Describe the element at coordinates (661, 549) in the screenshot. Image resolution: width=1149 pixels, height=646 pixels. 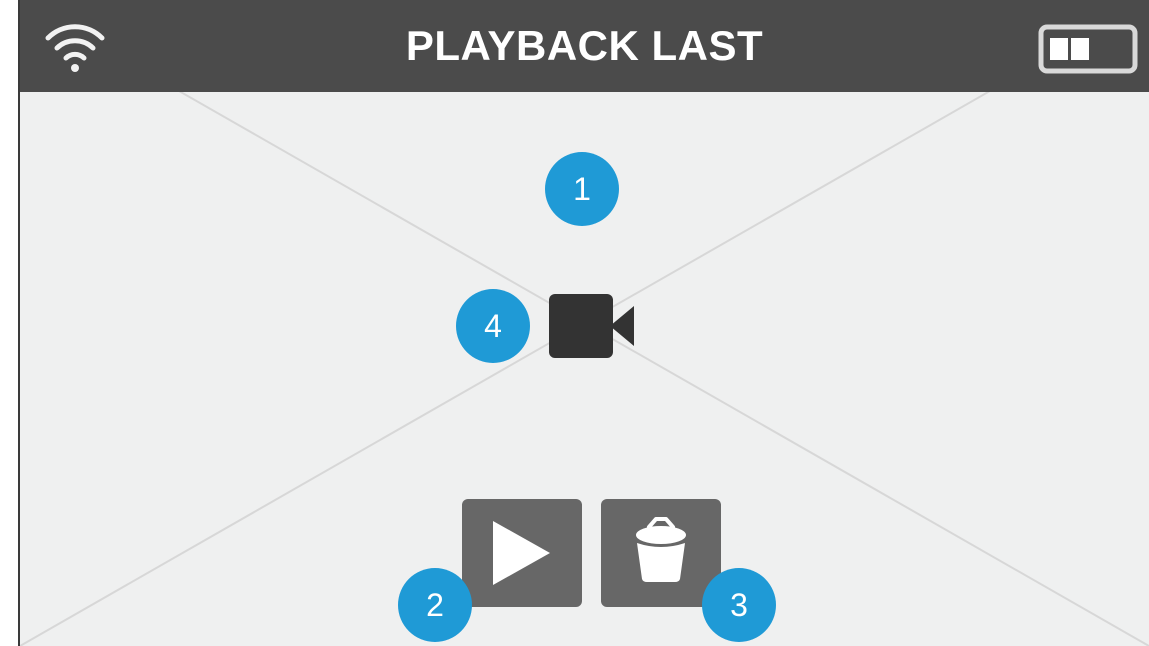
I see `trash-icon` at that location.